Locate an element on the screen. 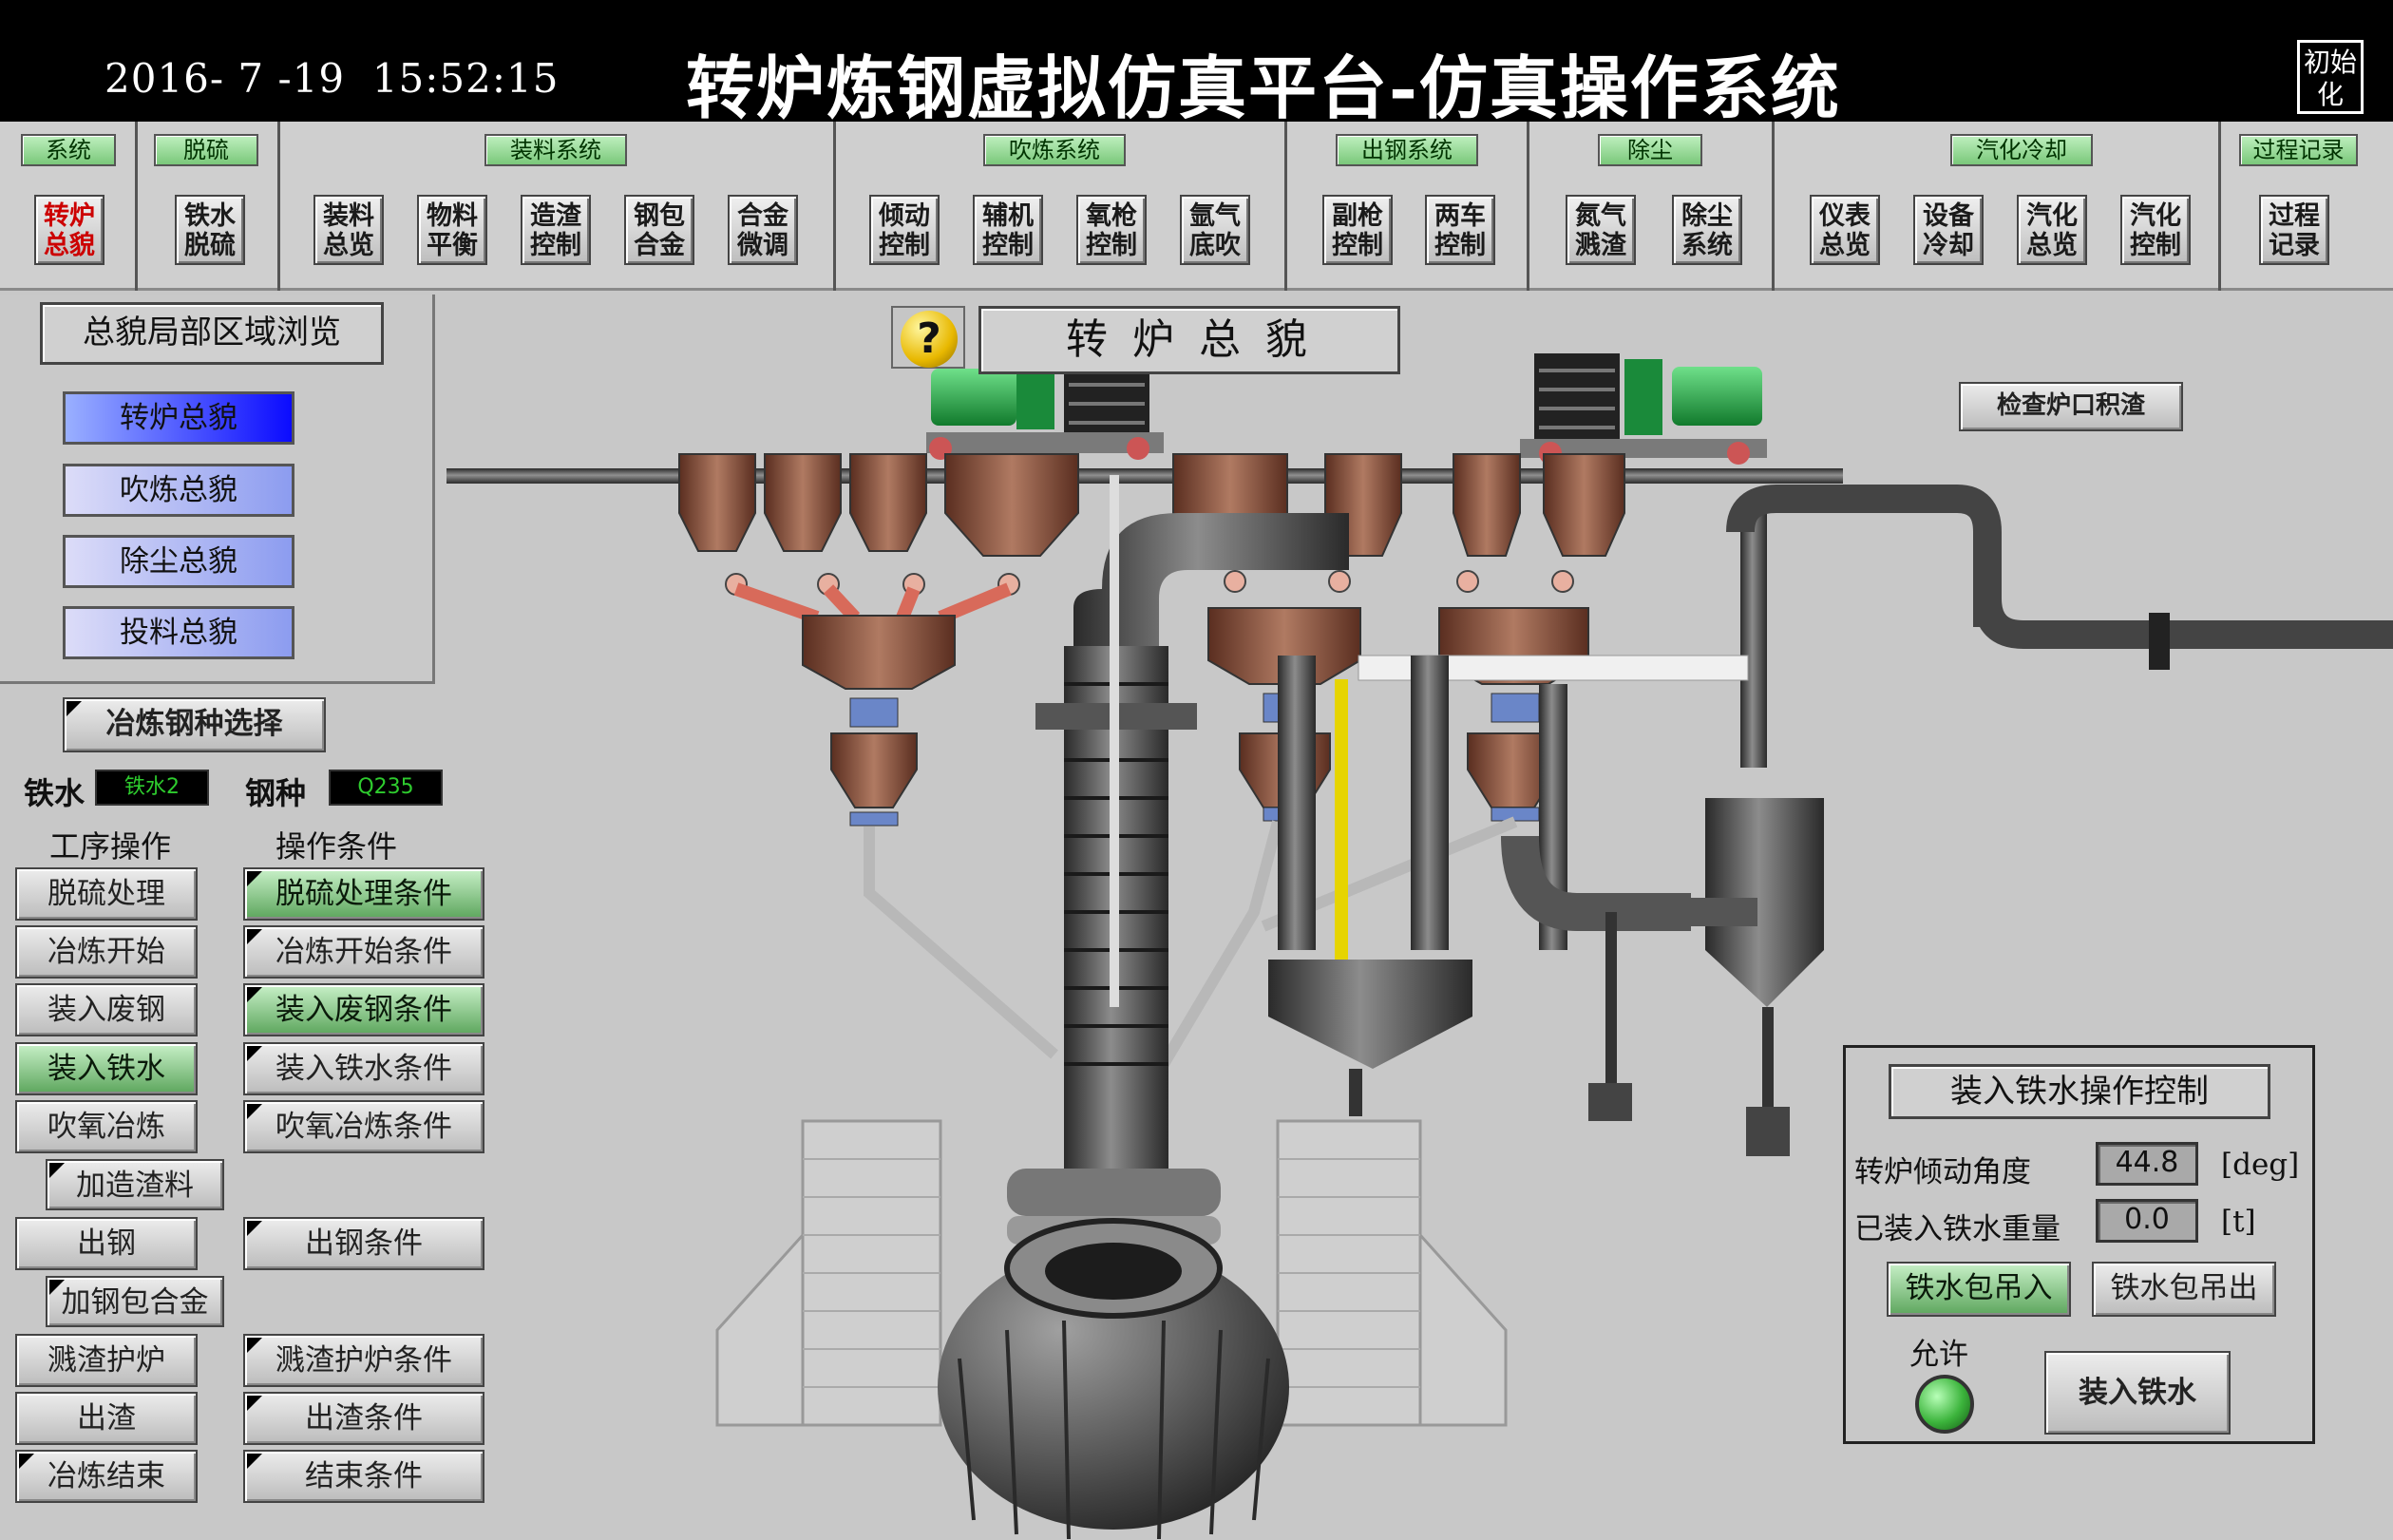  scene-title: 转 炉 总 貌 is located at coordinates (1189, 340).